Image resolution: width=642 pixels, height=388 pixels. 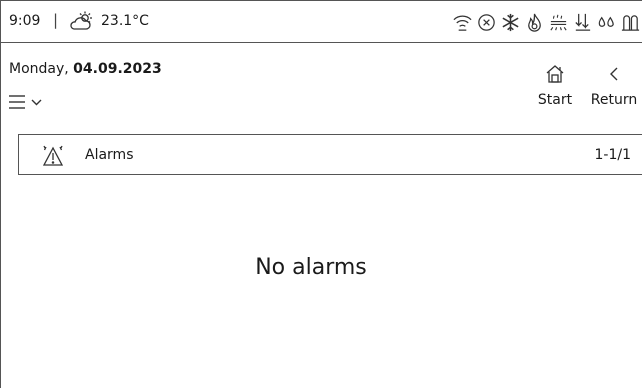 What do you see at coordinates (321, 21) in the screenshot?
I see `status-bar: 9:09 | 23.1°C` at bounding box center [321, 21].